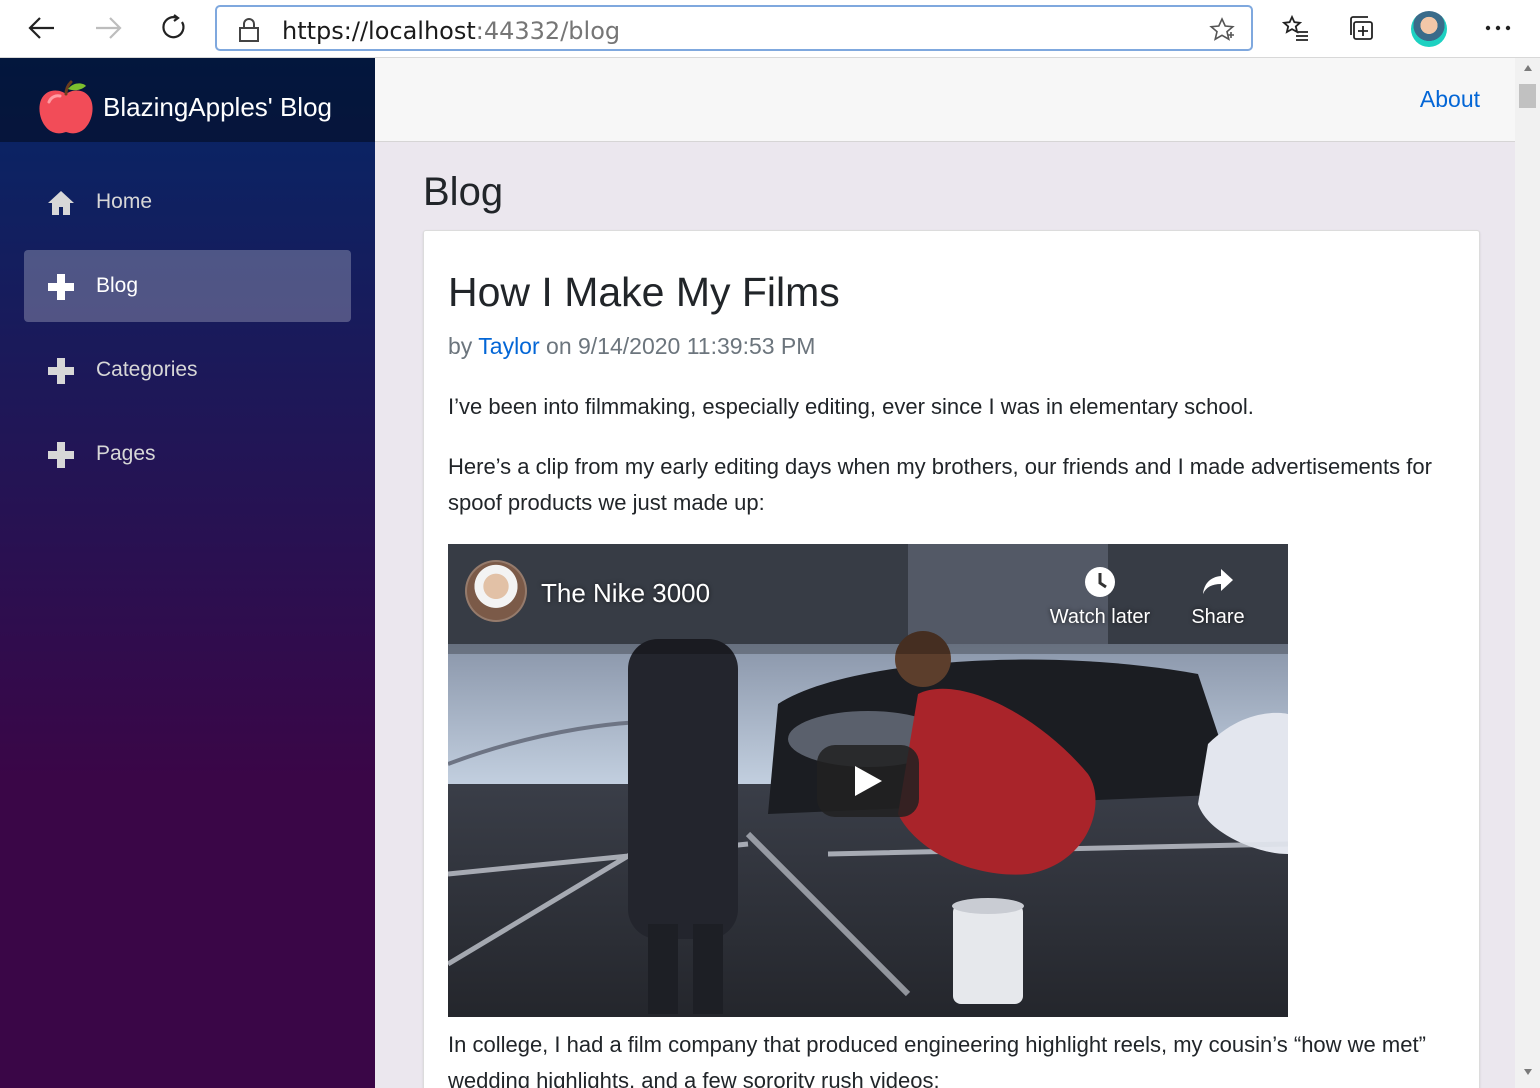 The height and width of the screenshot is (1088, 1540). Describe the element at coordinates (117, 285) in the screenshot. I see `sidebar-item-label: Blog` at that location.